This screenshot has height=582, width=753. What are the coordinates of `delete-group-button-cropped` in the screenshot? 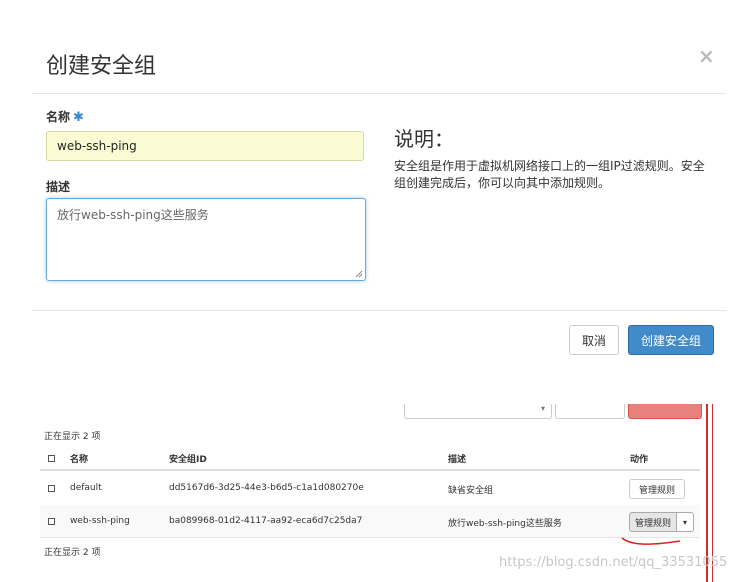 It's located at (665, 411).